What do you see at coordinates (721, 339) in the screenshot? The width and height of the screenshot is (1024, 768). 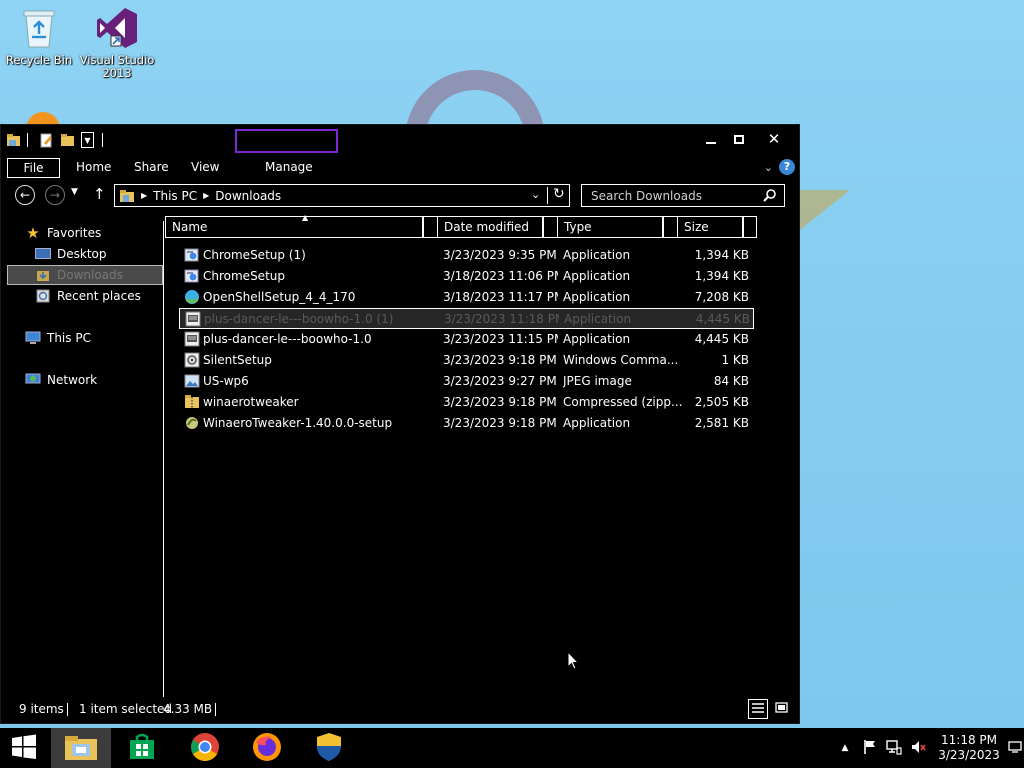 I see `file-size: 4,445 KB` at bounding box center [721, 339].